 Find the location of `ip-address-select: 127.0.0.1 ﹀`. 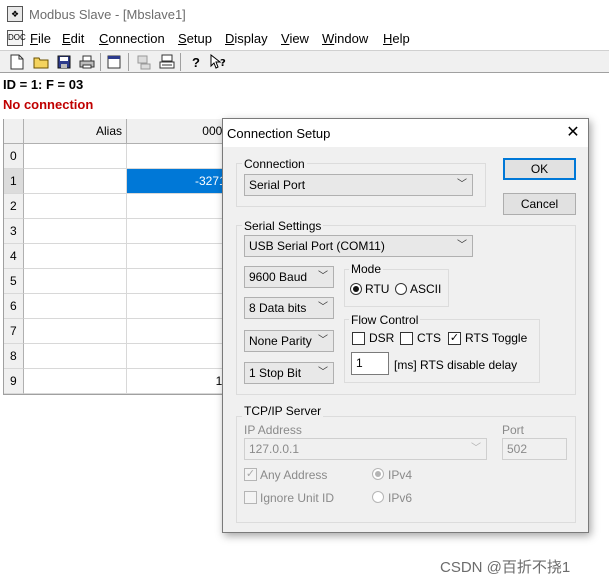

ip-address-select: 127.0.0.1 ﹀ is located at coordinates (365, 449).